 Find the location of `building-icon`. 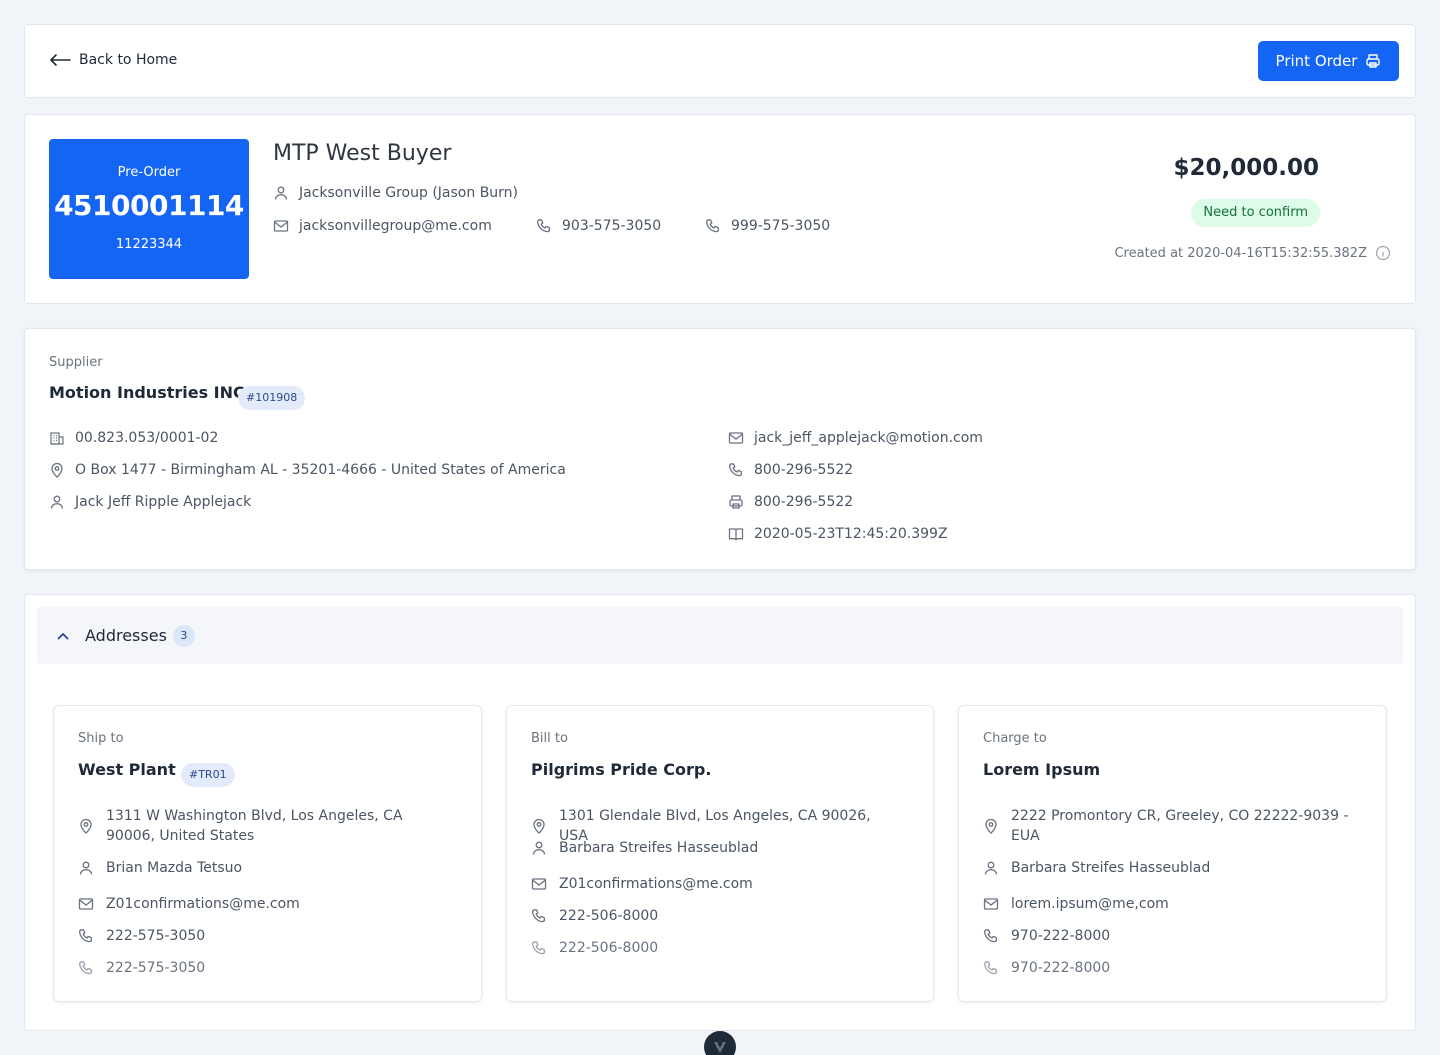

building-icon is located at coordinates (57, 438).